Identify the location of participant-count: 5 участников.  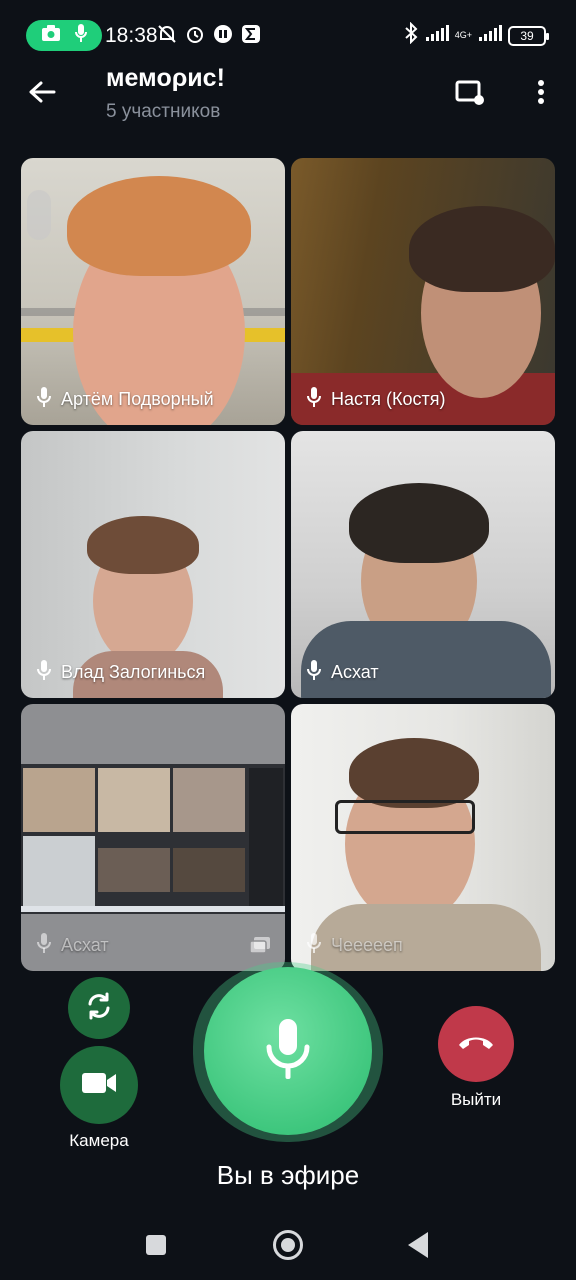
(163, 111).